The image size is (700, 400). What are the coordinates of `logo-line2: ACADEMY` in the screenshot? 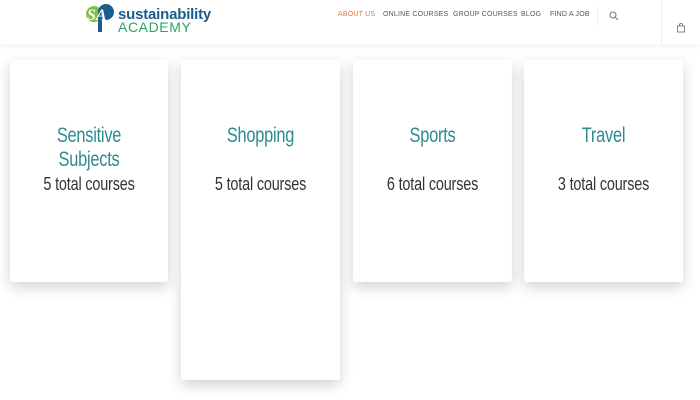 It's located at (155, 27).